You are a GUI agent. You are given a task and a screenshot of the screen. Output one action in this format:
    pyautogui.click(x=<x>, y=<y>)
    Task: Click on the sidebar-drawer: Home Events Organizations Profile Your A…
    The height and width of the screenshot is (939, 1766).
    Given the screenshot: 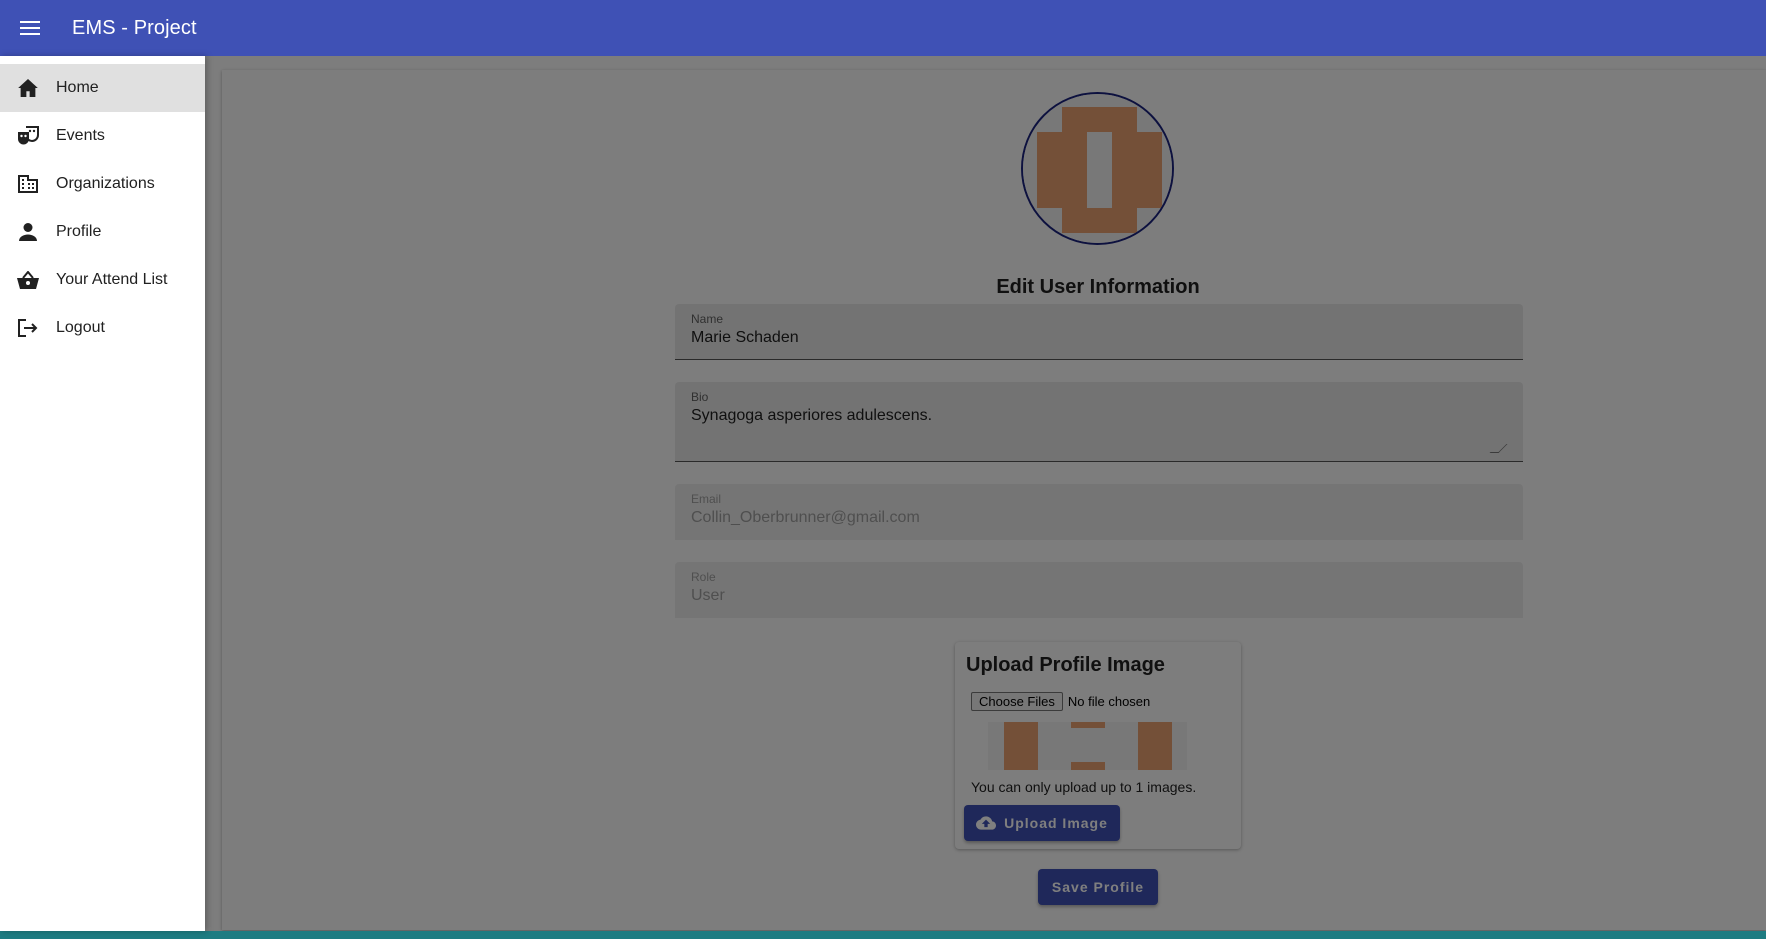 What is the action you would take?
    pyautogui.click(x=102, y=493)
    